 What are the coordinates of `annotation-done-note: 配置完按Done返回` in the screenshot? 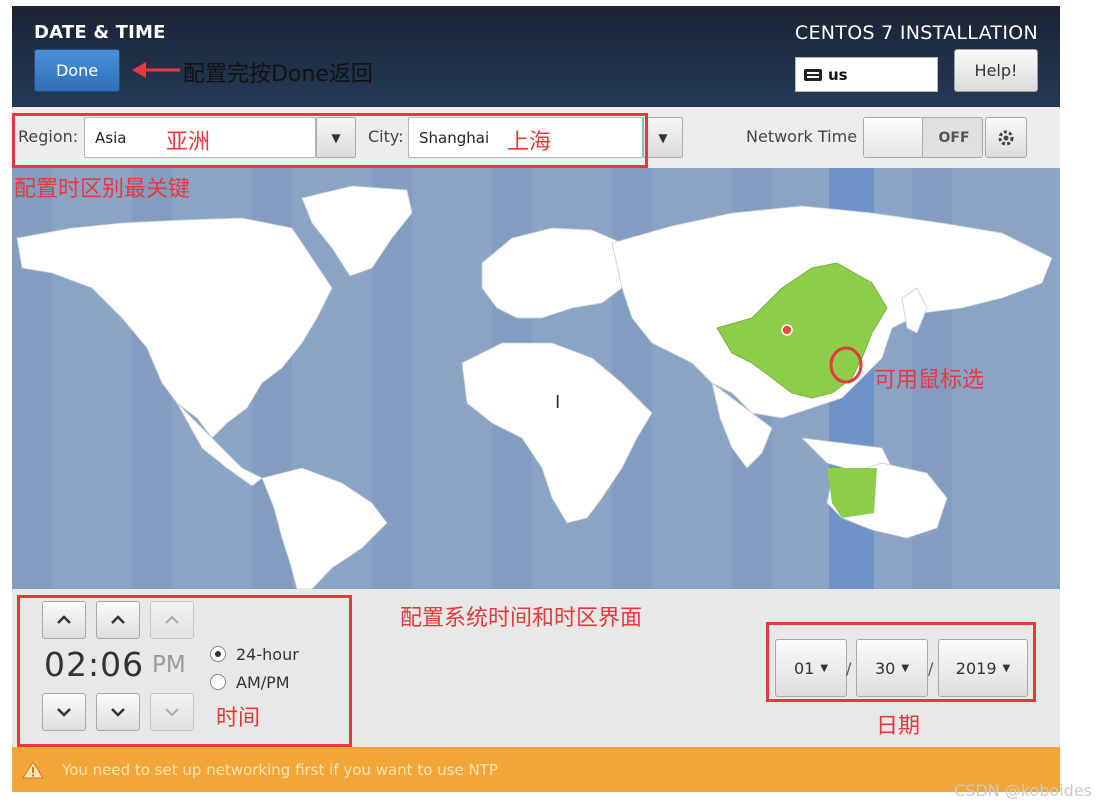 It's located at (278, 74).